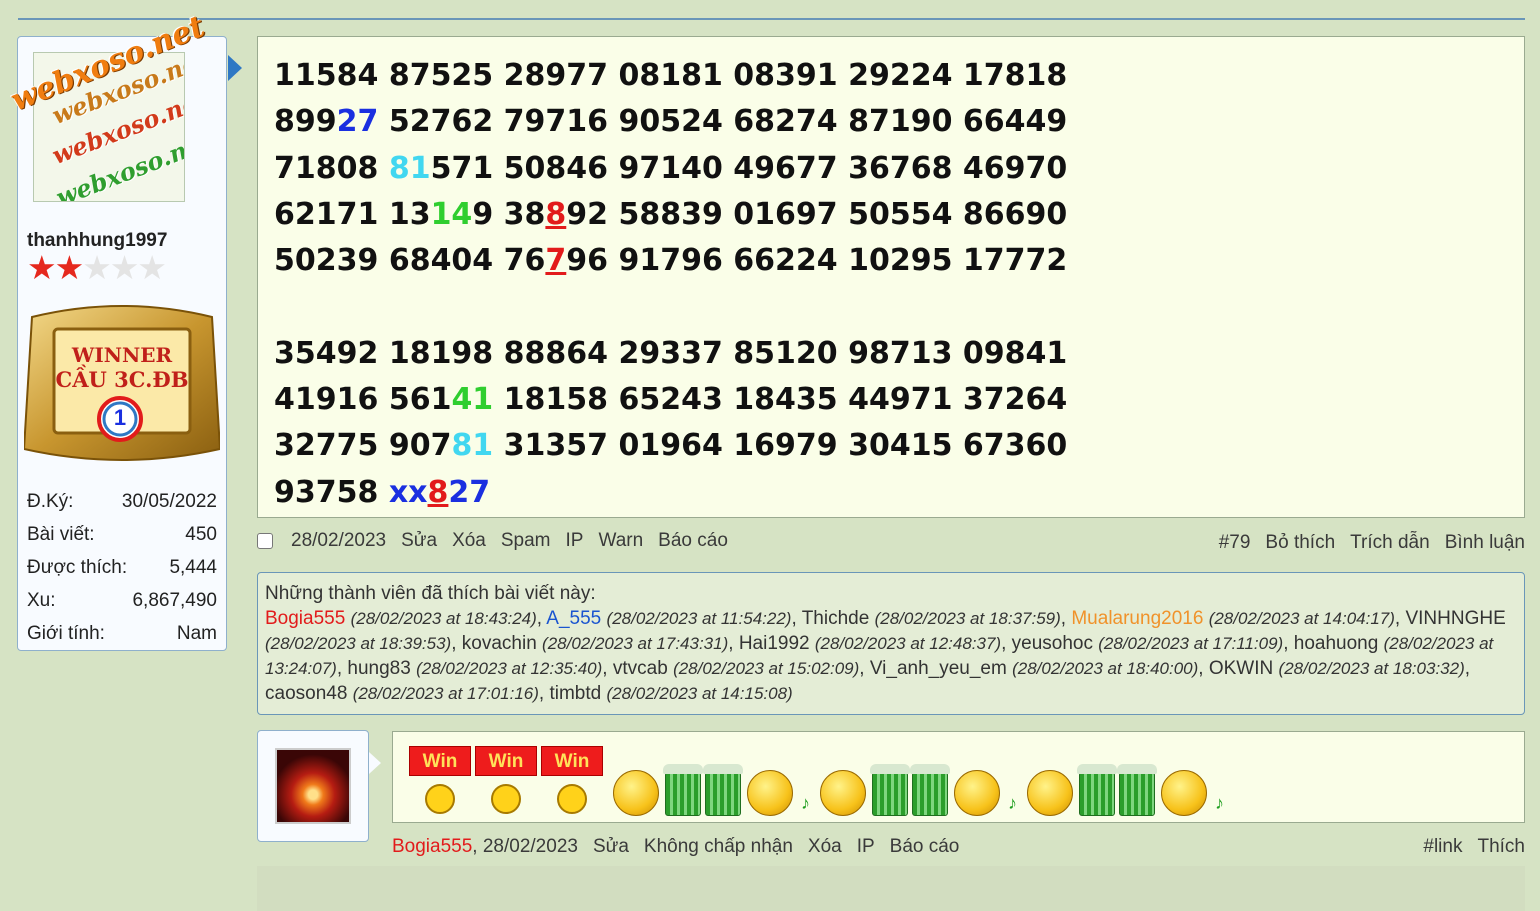  I want to click on like-time: (28/02/2023 at 17:43:31), so click(635, 643).